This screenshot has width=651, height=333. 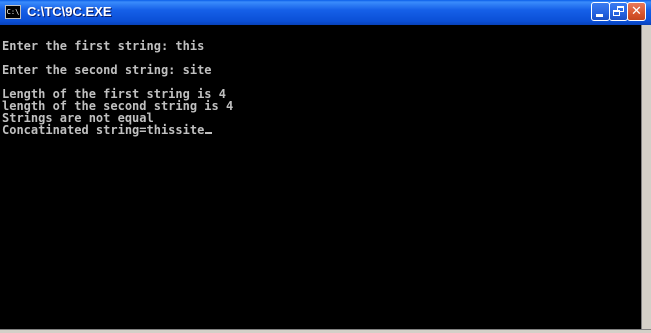 What do you see at coordinates (13, 12) in the screenshot?
I see `console-app-icon: C:\` at bounding box center [13, 12].